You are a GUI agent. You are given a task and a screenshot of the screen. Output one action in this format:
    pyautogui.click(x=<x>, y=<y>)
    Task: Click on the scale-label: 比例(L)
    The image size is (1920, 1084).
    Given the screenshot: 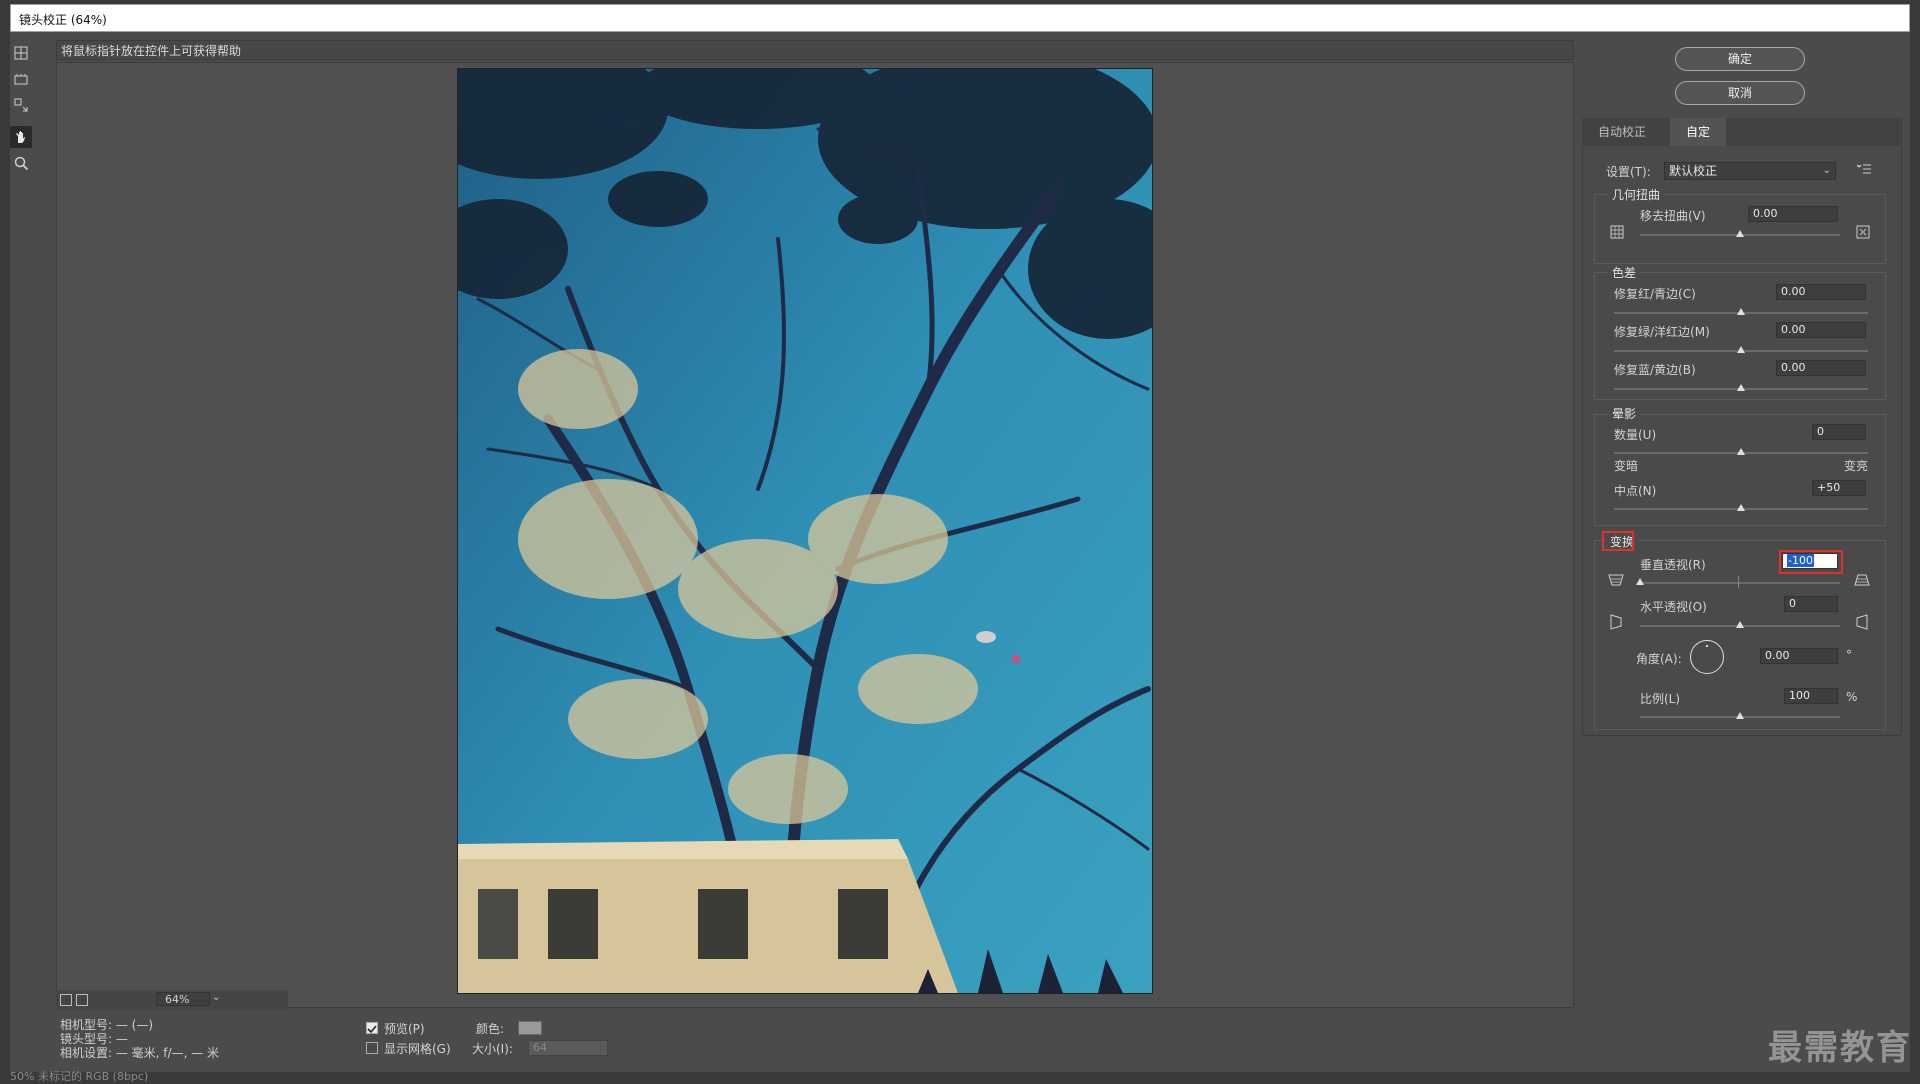 What is the action you would take?
    pyautogui.click(x=1660, y=699)
    